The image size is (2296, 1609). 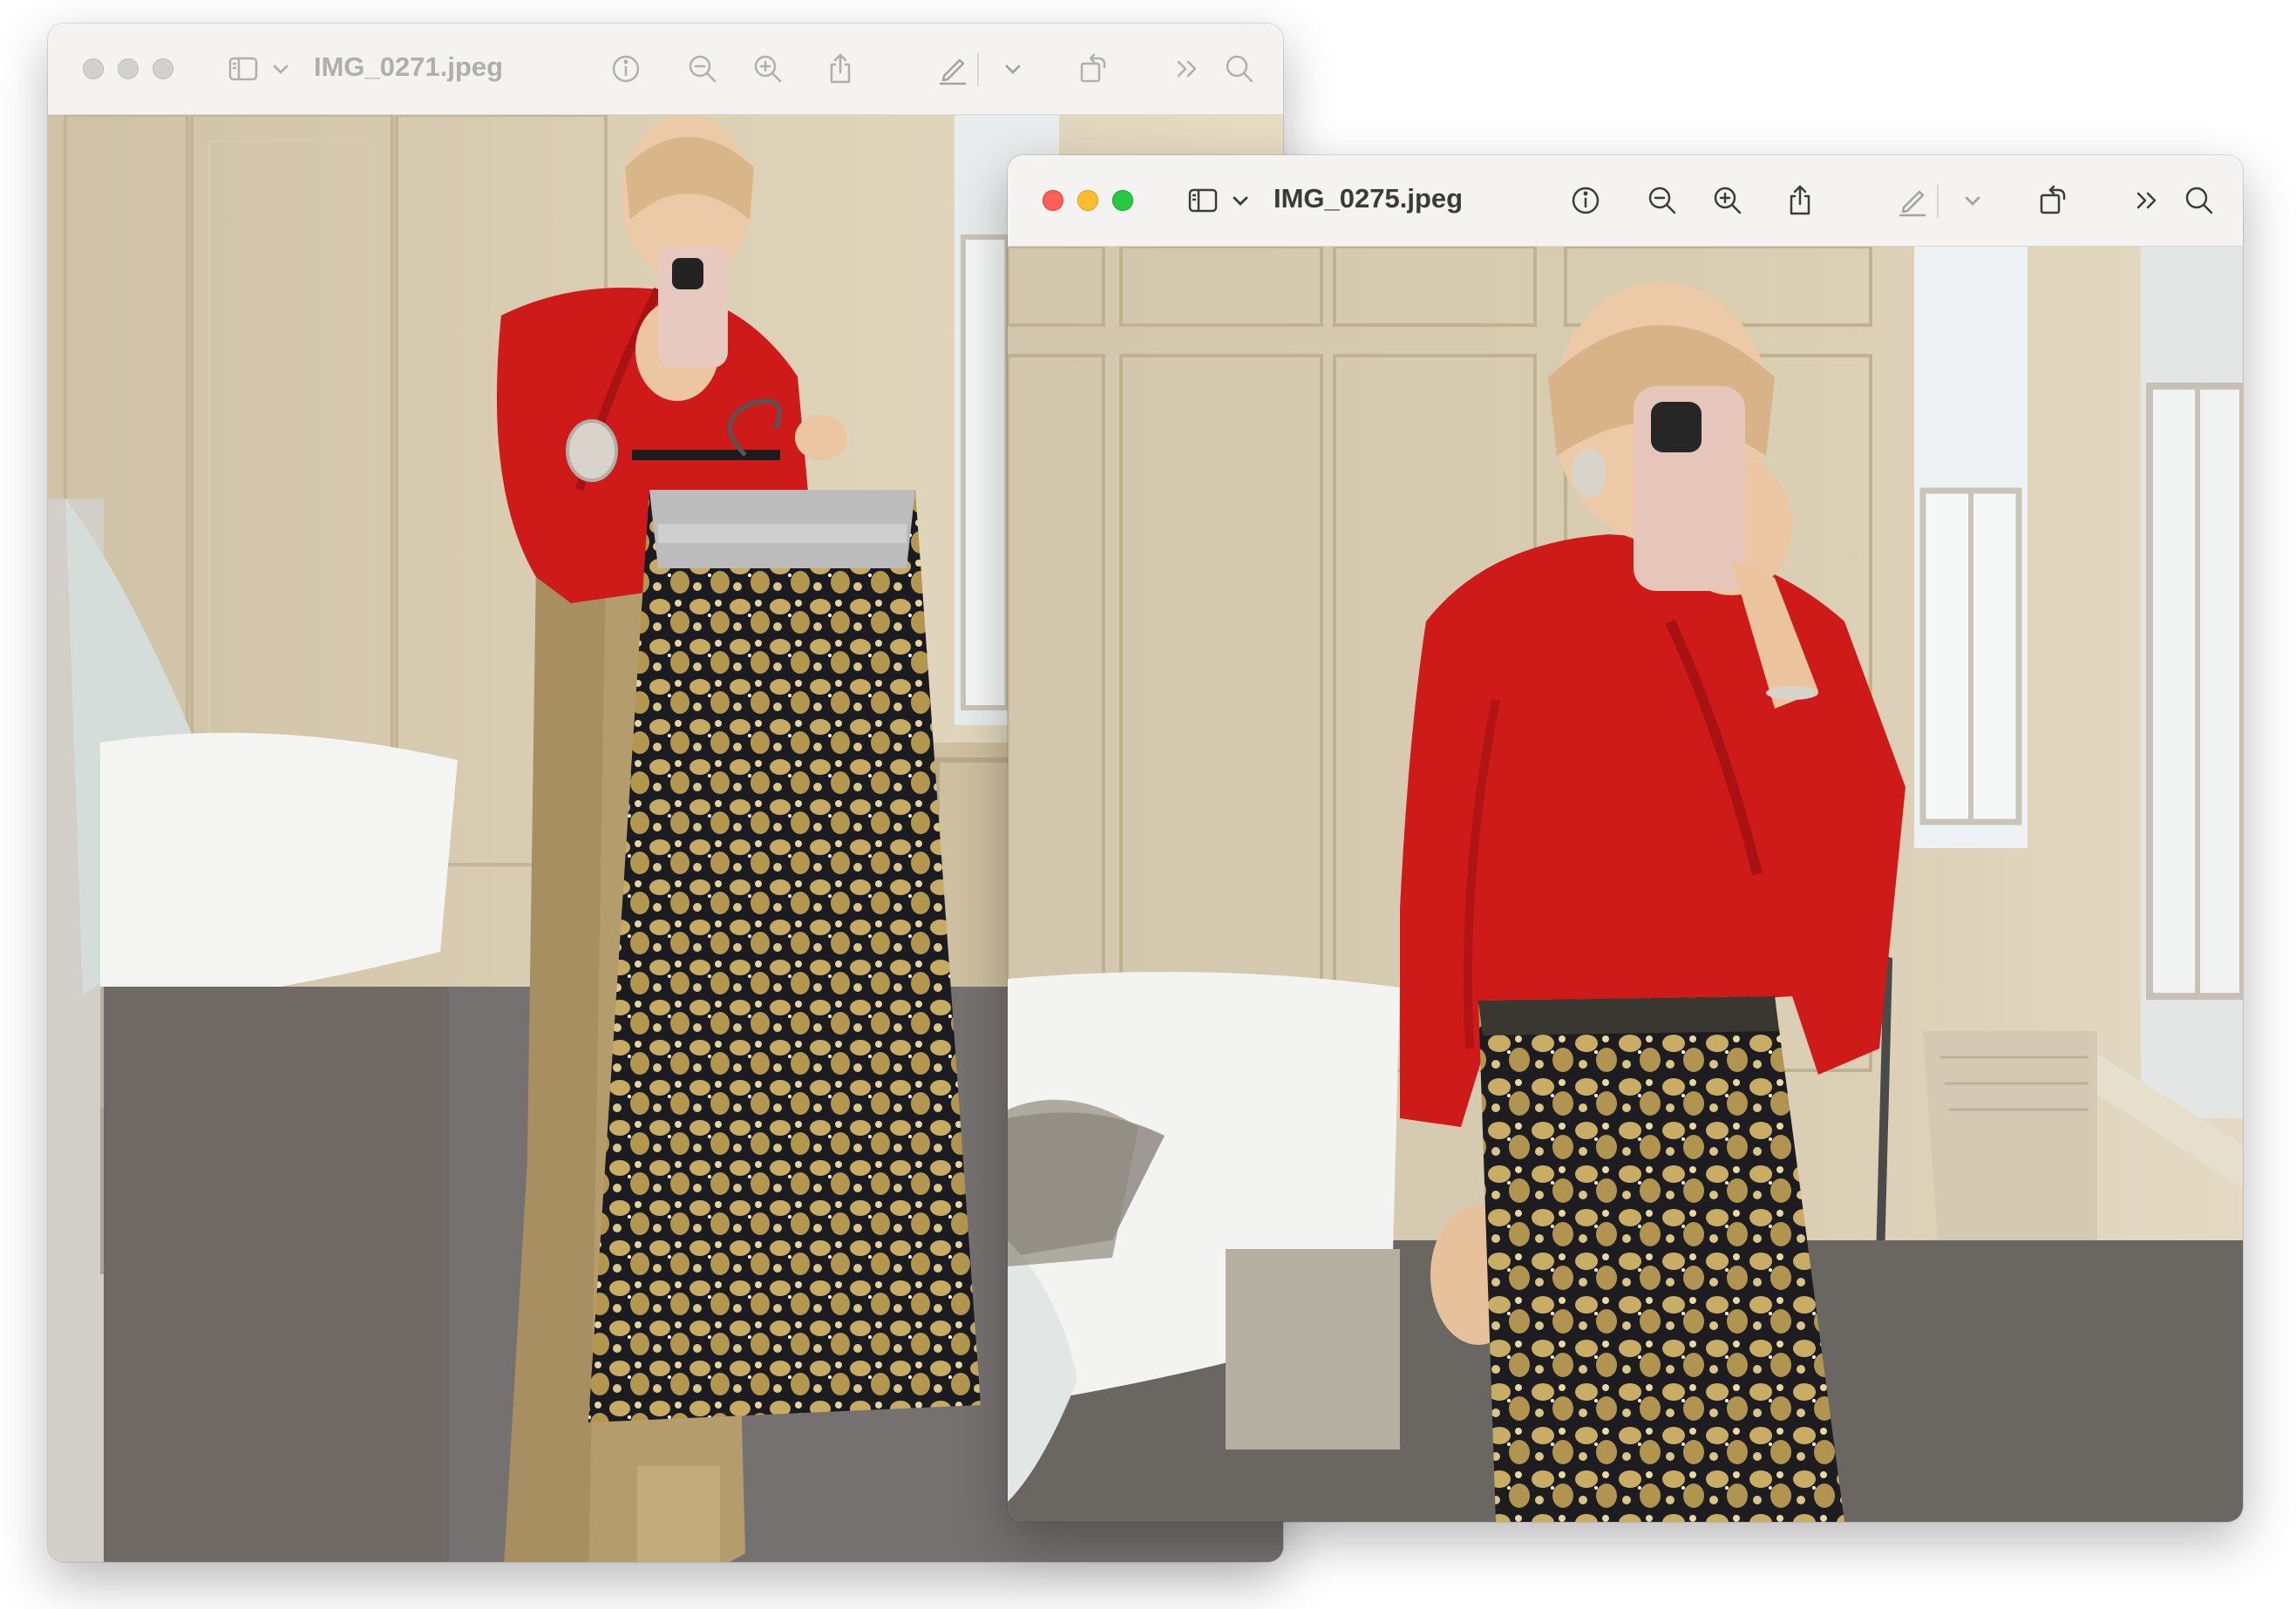 I want to click on window-titlebar: IMG_0271.jpeg, so click(x=665, y=69).